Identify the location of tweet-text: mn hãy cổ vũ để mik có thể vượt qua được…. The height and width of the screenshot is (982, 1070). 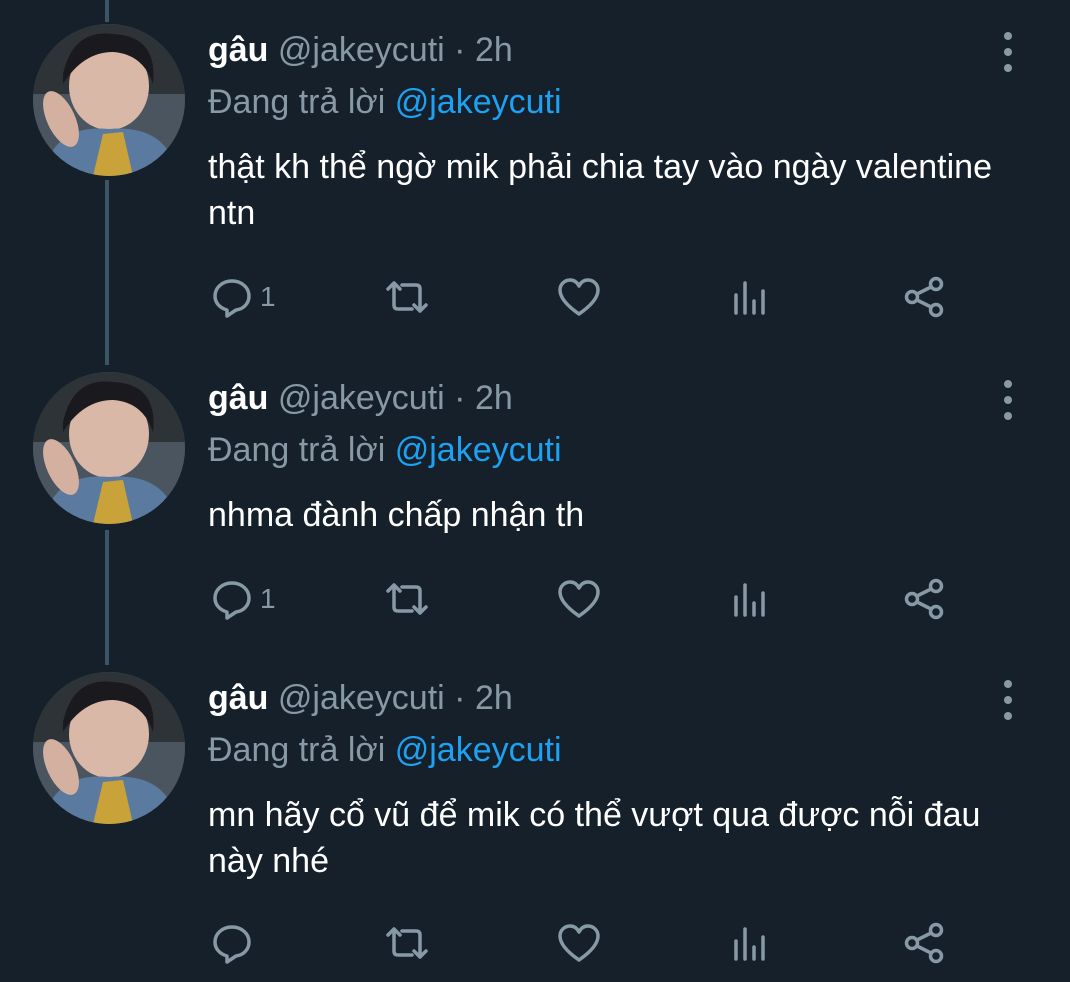
(594, 838).